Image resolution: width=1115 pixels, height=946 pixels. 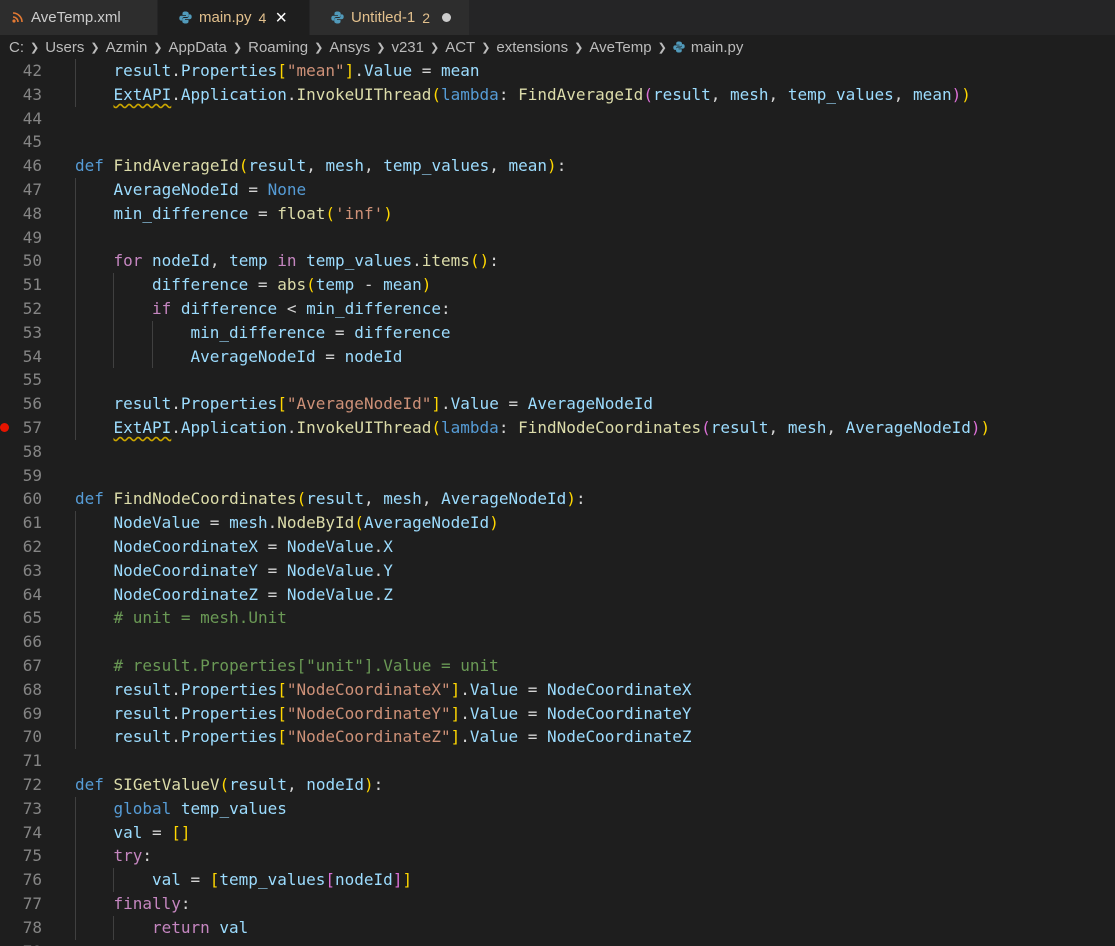 I want to click on breadcrumb-item: Users, so click(x=64, y=47).